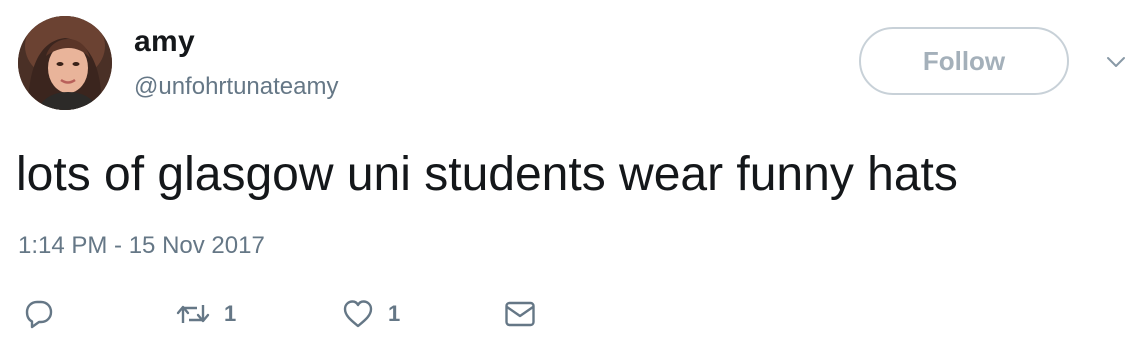 This screenshot has height=354, width=1144. What do you see at coordinates (394, 313) in the screenshot?
I see `like-count: 1` at bounding box center [394, 313].